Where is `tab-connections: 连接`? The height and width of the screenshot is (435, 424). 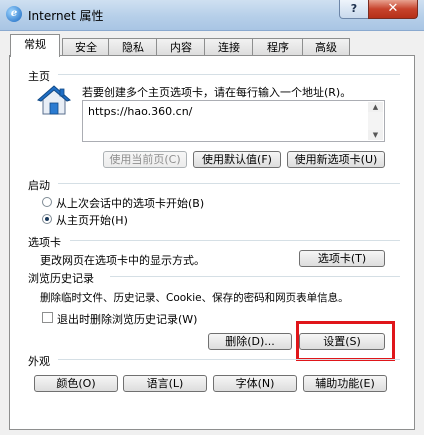 tab-connections: 连接 is located at coordinates (229, 47).